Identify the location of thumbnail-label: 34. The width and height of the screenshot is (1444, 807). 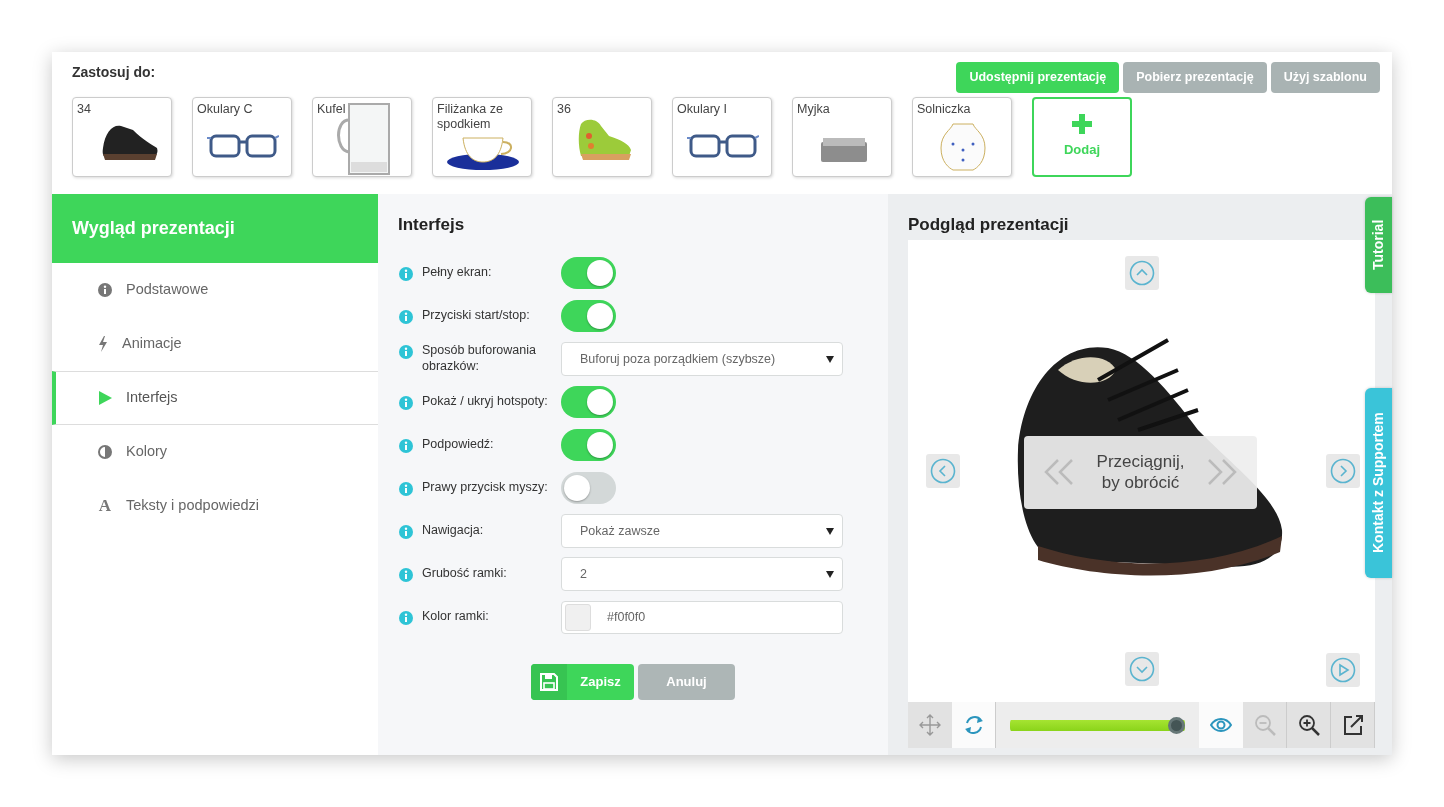
(84, 109).